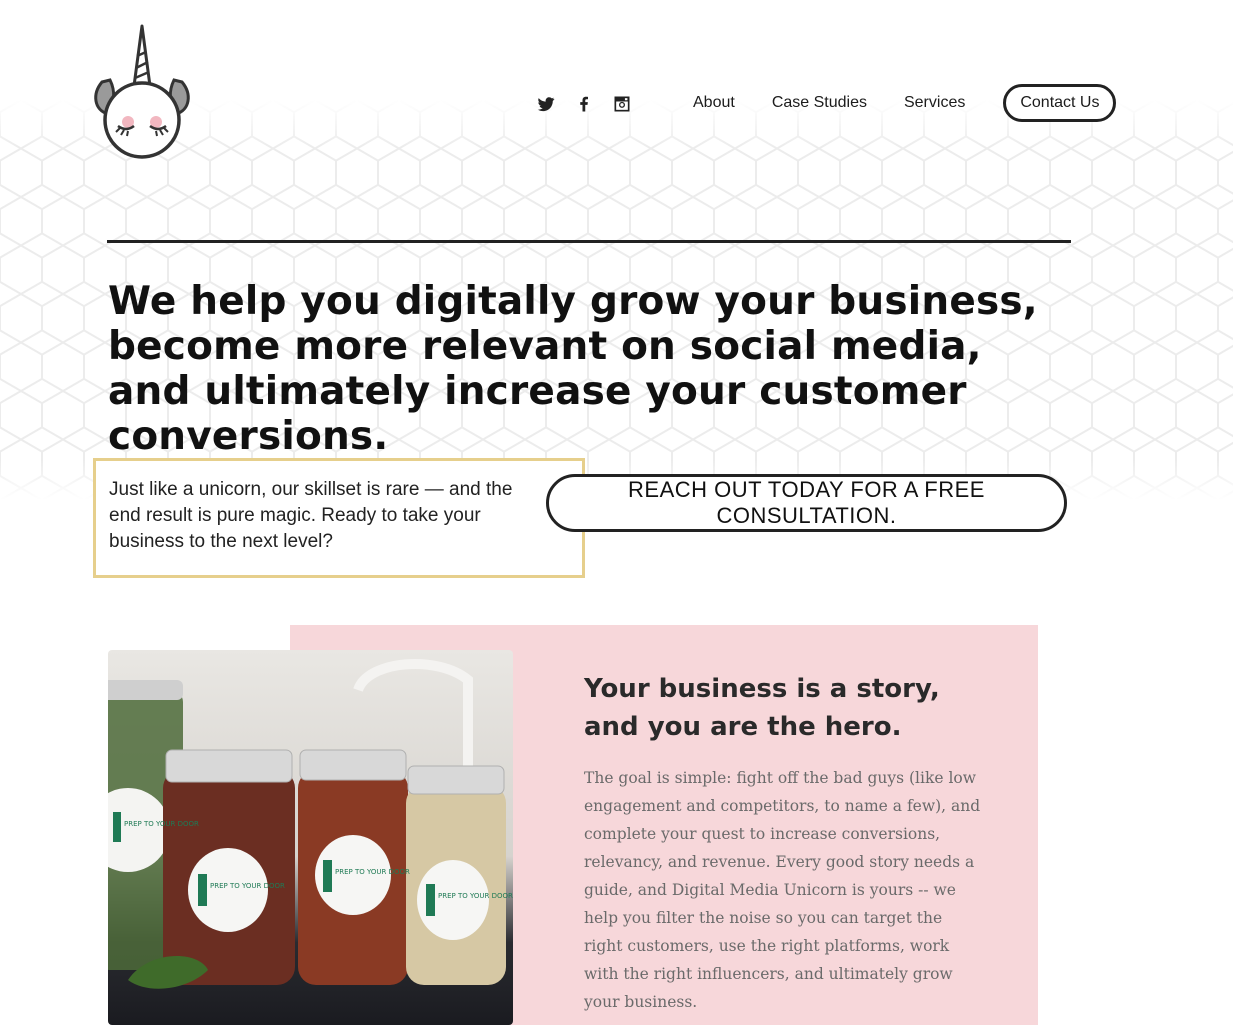  I want to click on header-divider, so click(589, 241).